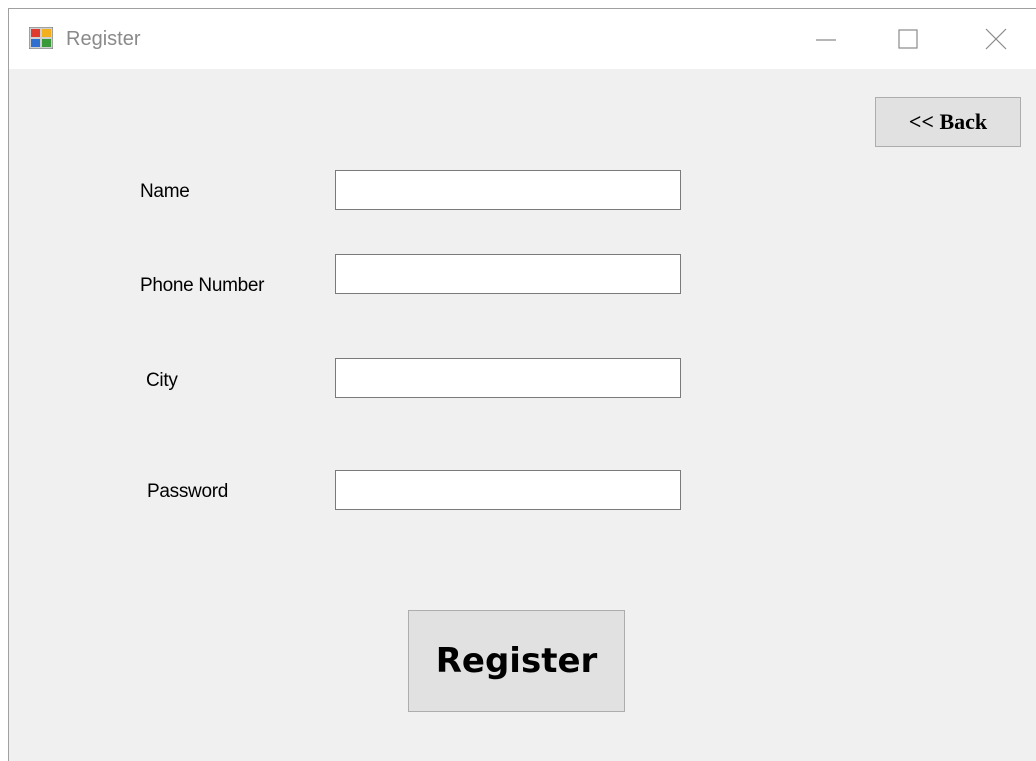  I want to click on city-input, so click(508, 378).